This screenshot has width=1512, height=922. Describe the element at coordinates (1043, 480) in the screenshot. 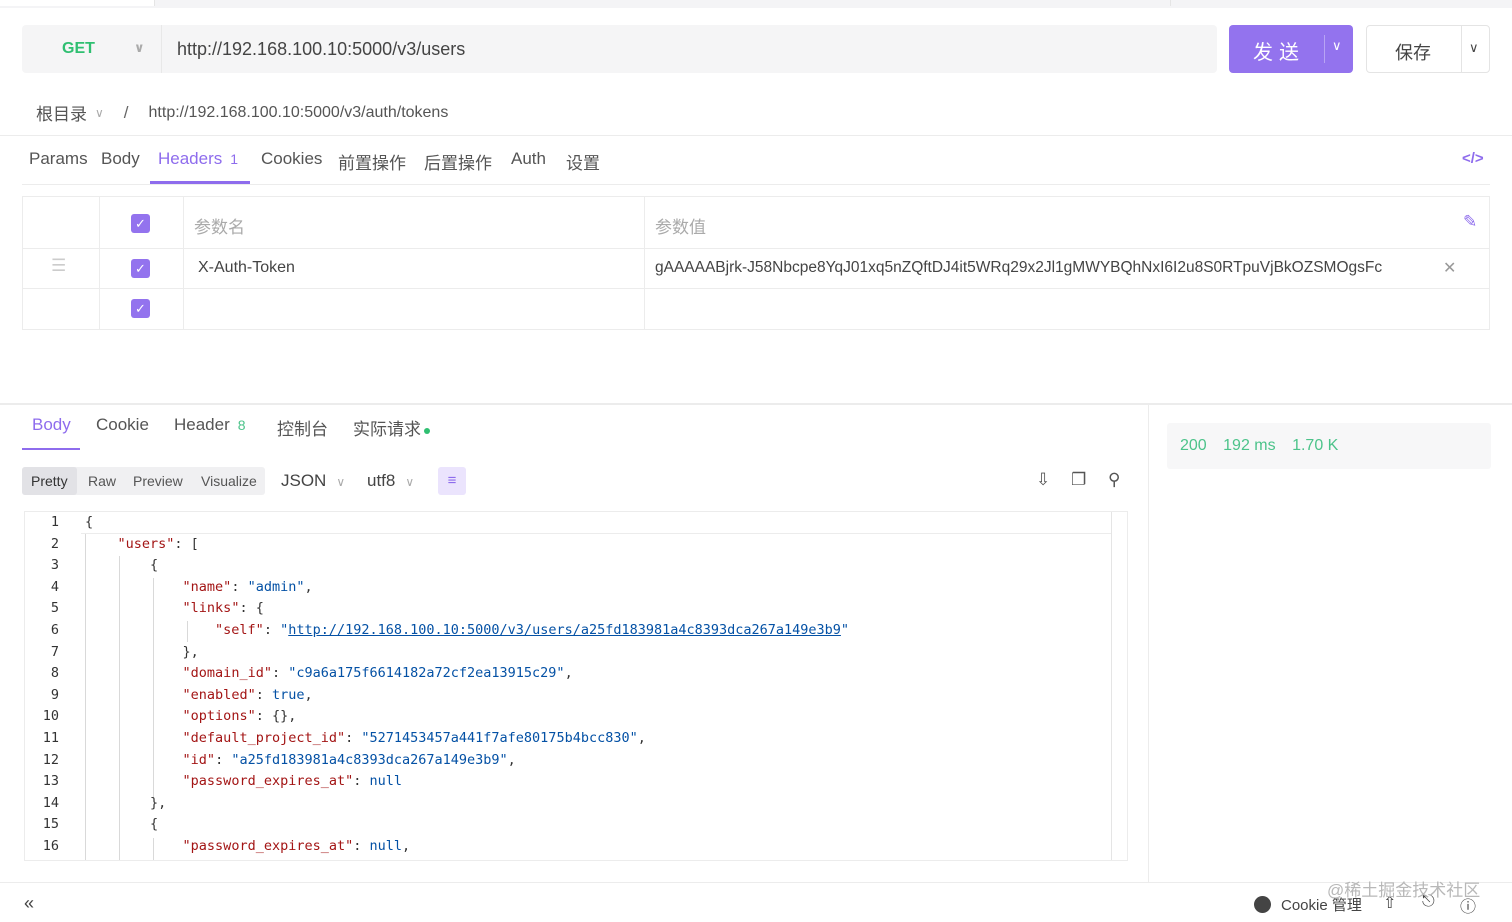

I see `download-icon: ⇩` at that location.